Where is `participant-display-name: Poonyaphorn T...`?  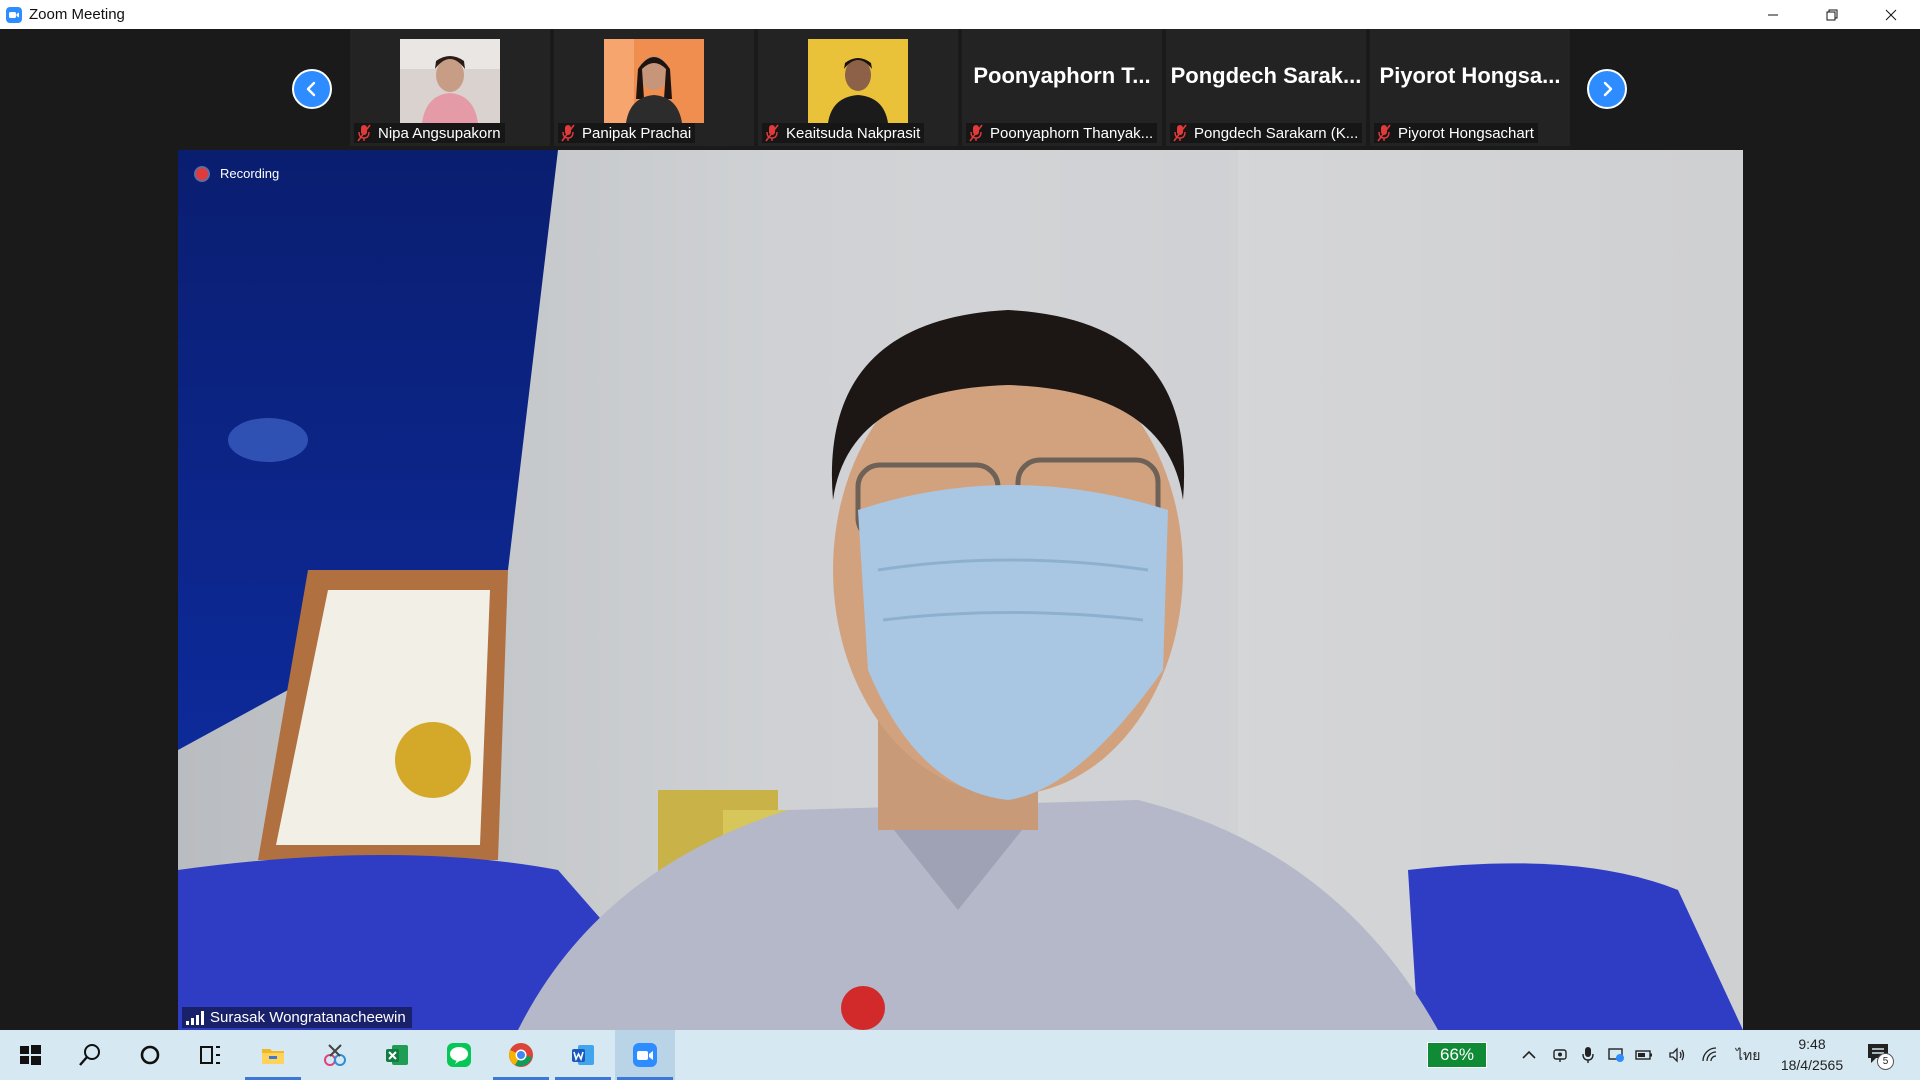
participant-display-name: Poonyaphorn T... is located at coordinates (1062, 75).